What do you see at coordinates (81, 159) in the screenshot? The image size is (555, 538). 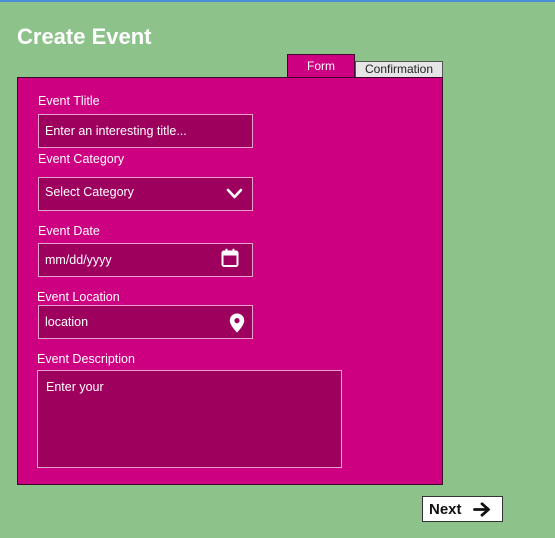 I see `event-category-label: Event Category` at bounding box center [81, 159].